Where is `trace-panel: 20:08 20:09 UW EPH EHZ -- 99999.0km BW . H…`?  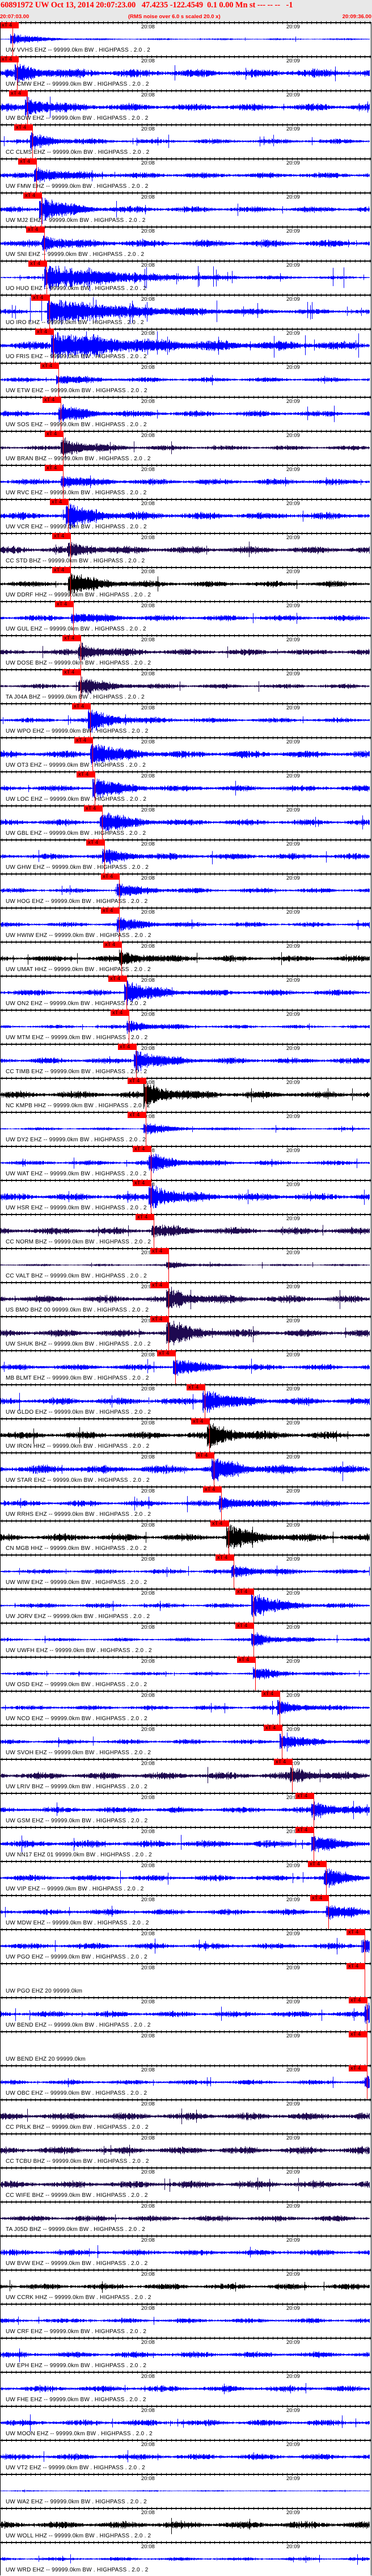
trace-panel: 20:08 20:09 UW EPH EHZ -- 99999.0km BW . H… is located at coordinates (186, 2354).